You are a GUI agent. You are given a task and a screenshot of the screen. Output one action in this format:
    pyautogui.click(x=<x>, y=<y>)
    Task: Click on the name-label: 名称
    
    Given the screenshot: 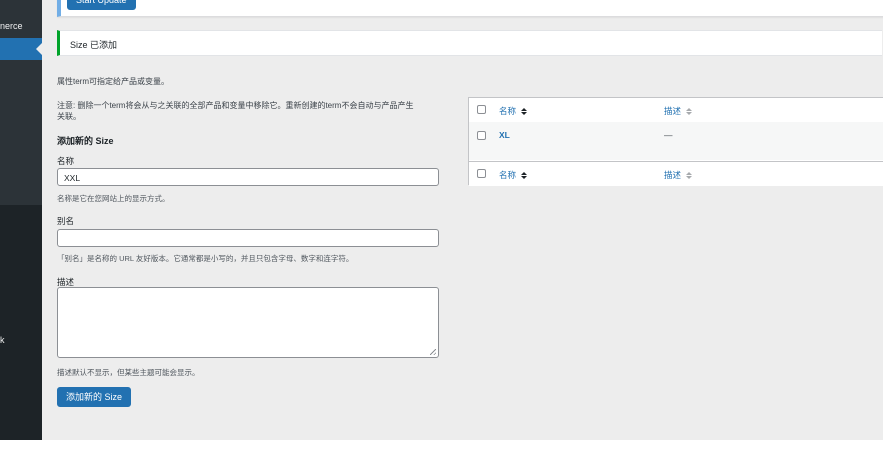 What is the action you would take?
    pyautogui.click(x=66, y=161)
    